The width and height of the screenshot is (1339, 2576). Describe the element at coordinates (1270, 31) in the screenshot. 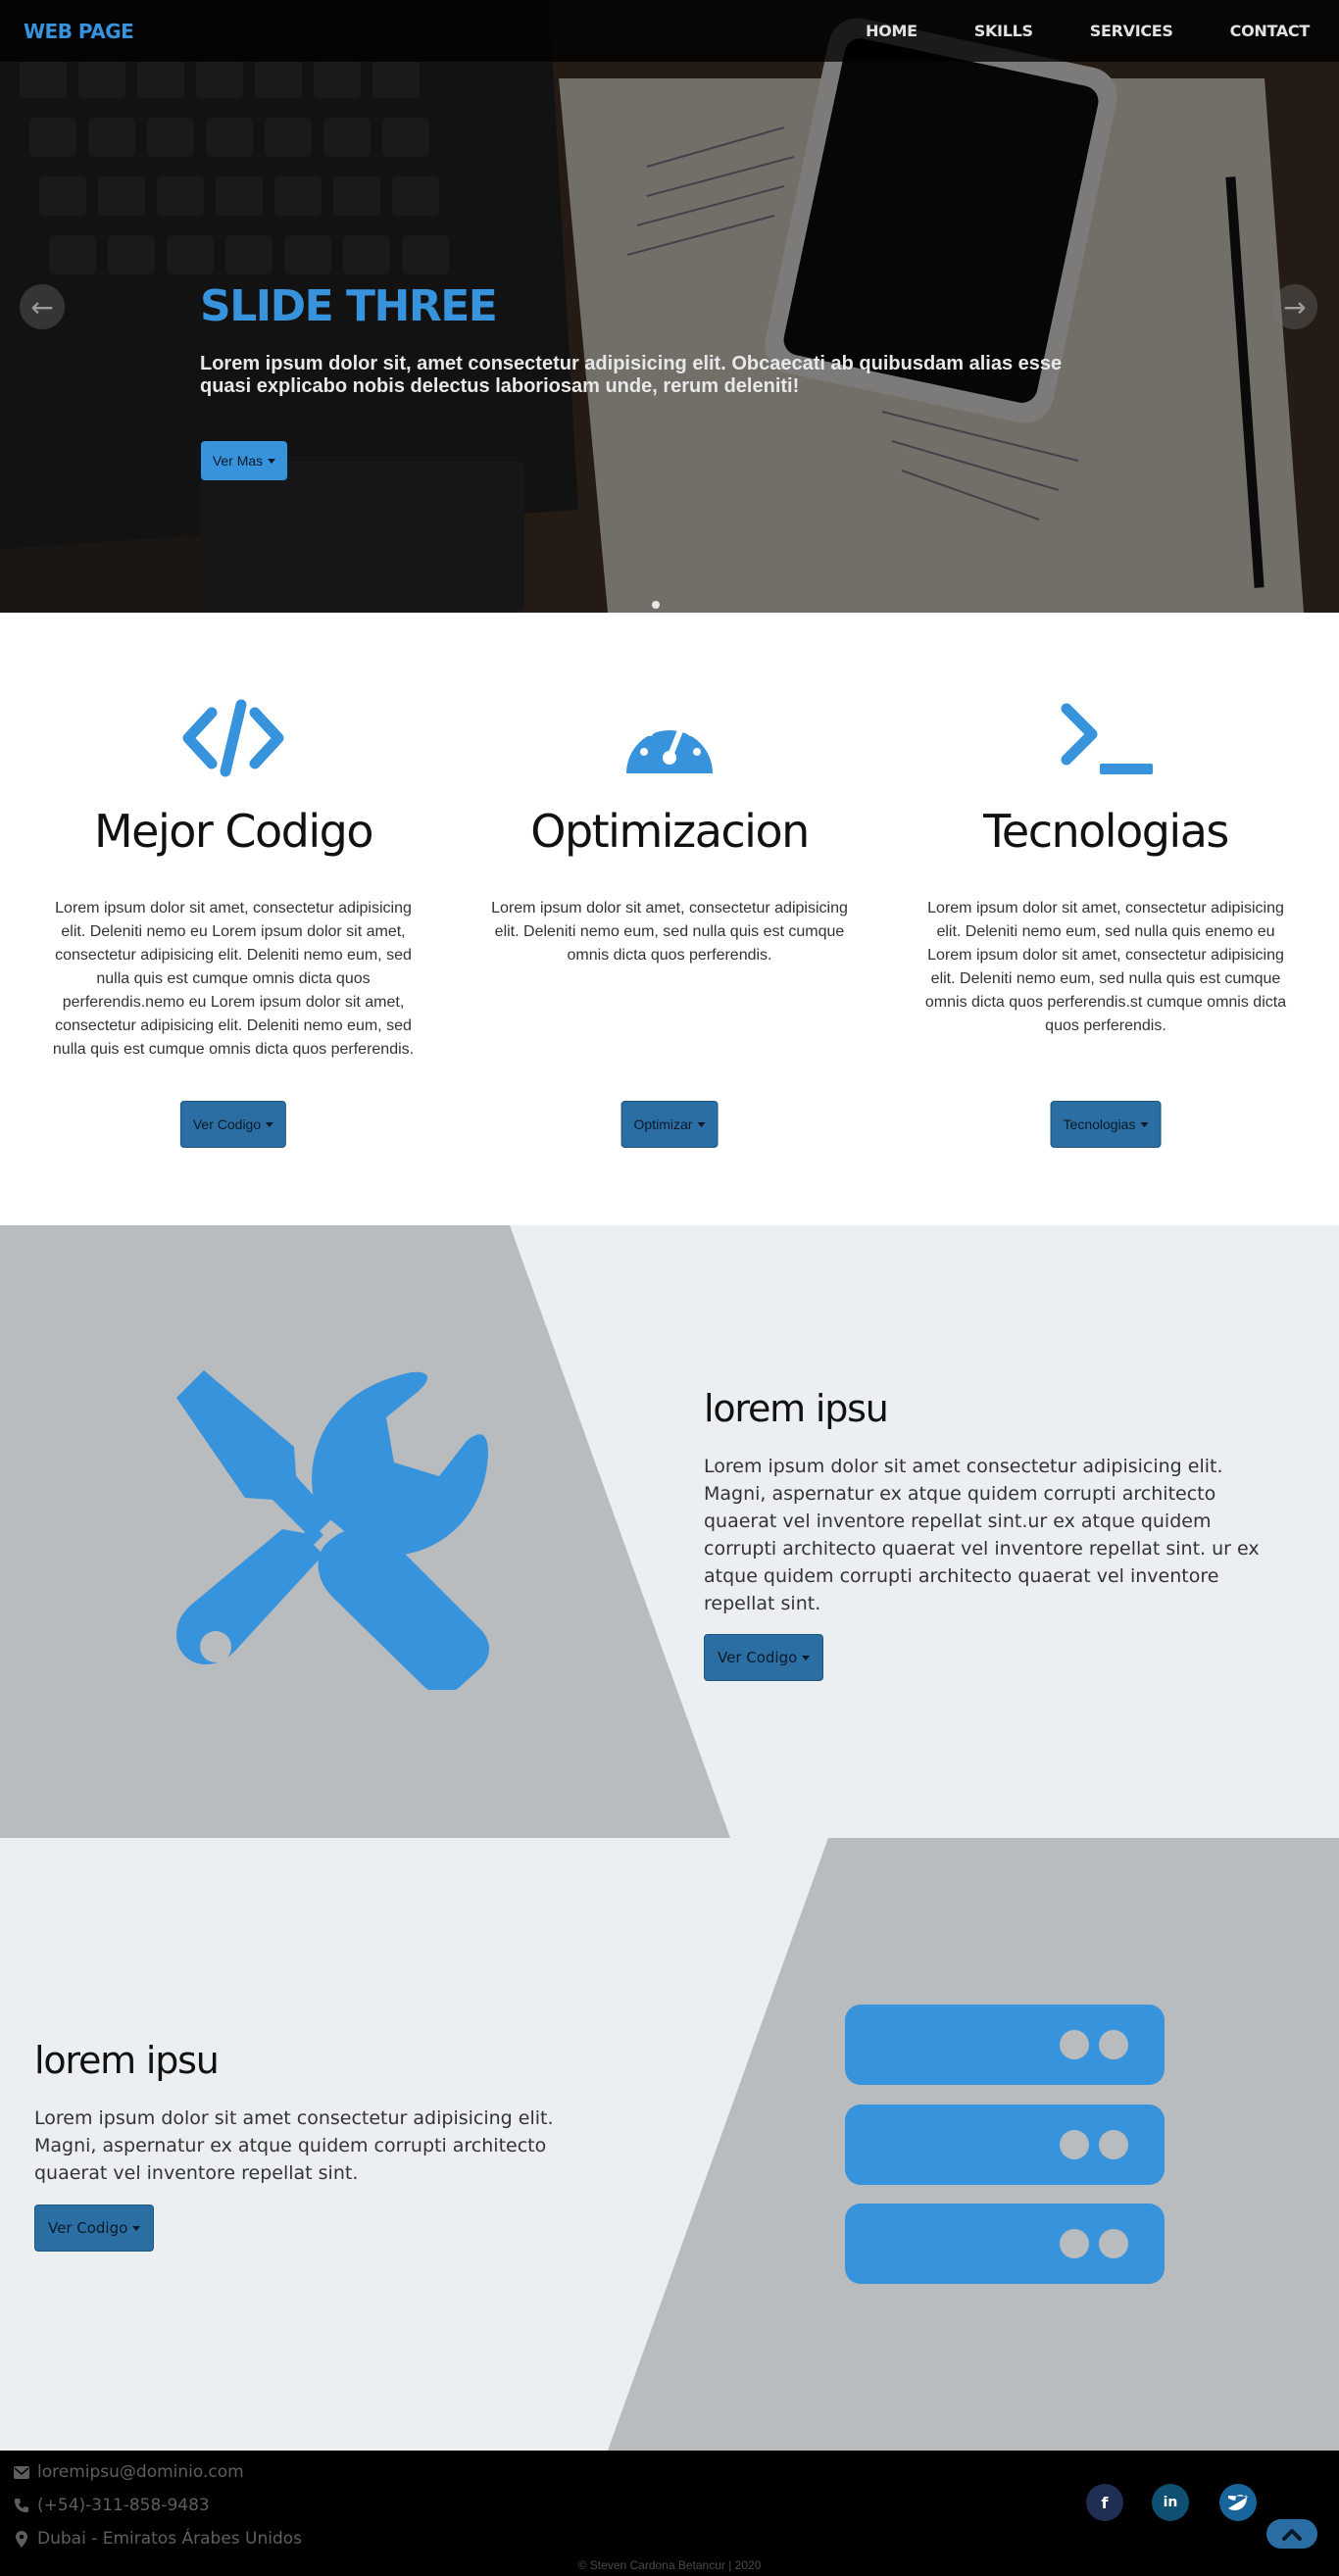

I see `nav-item-contact: CONTACT` at that location.